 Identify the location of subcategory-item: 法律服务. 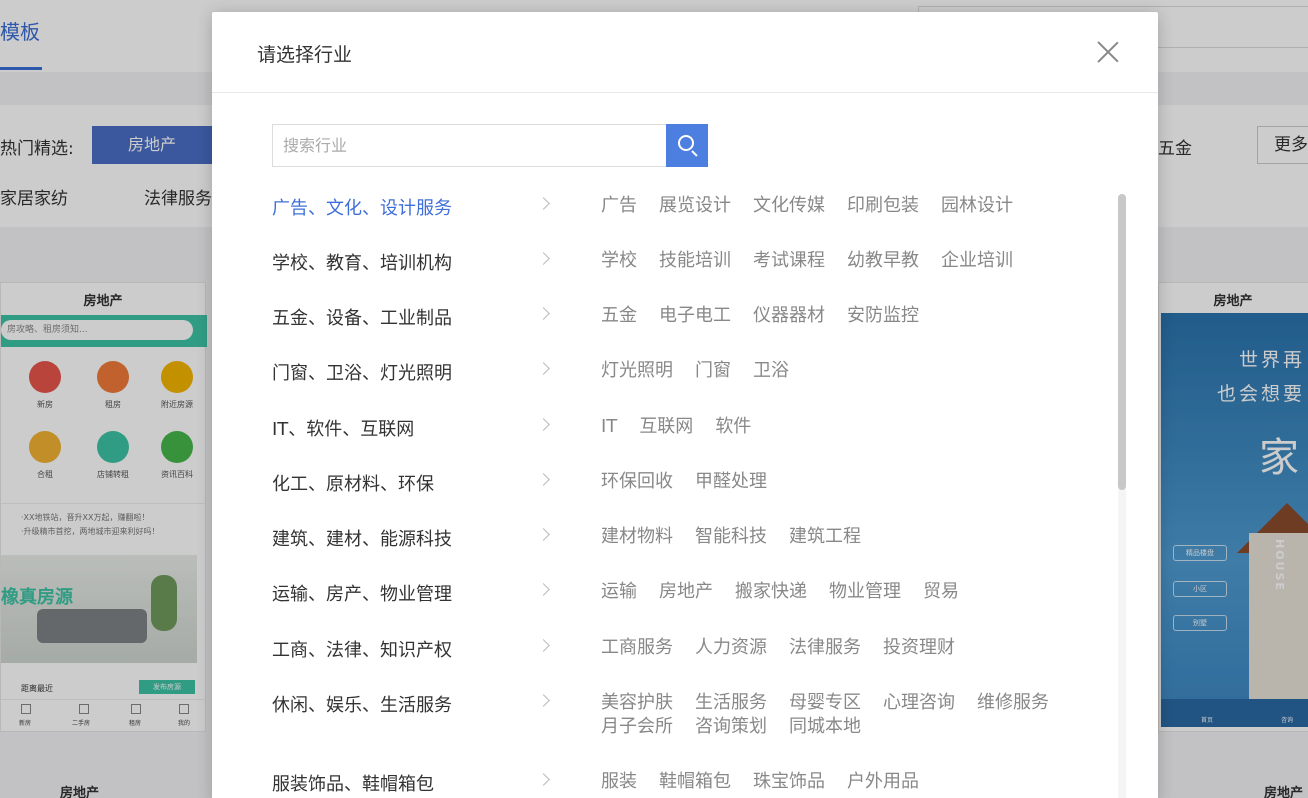
(825, 648).